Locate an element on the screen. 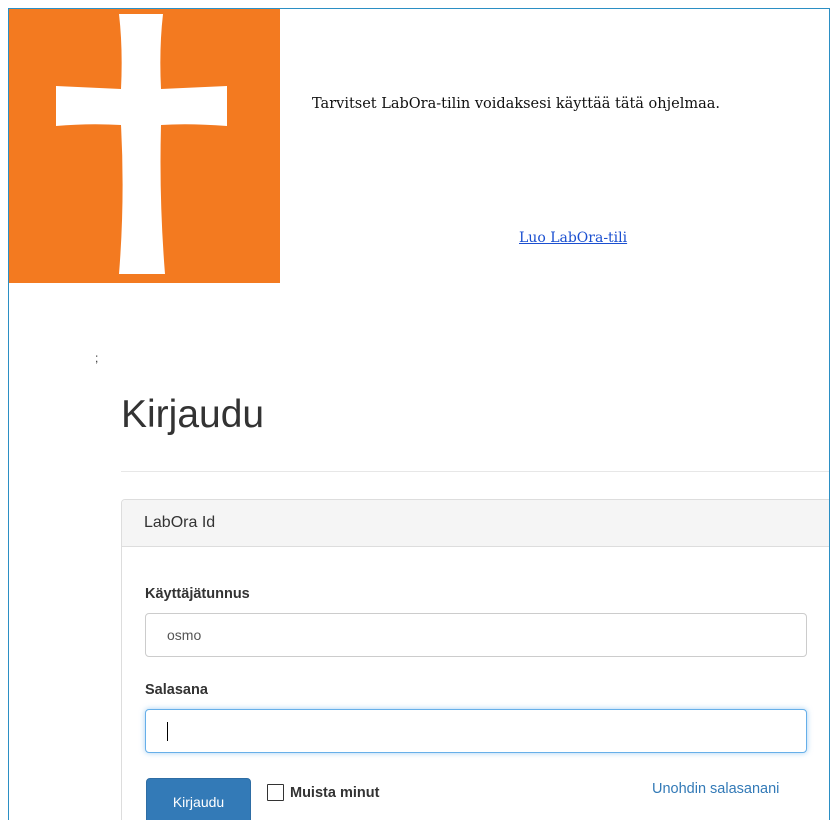  username-input is located at coordinates (476, 635).